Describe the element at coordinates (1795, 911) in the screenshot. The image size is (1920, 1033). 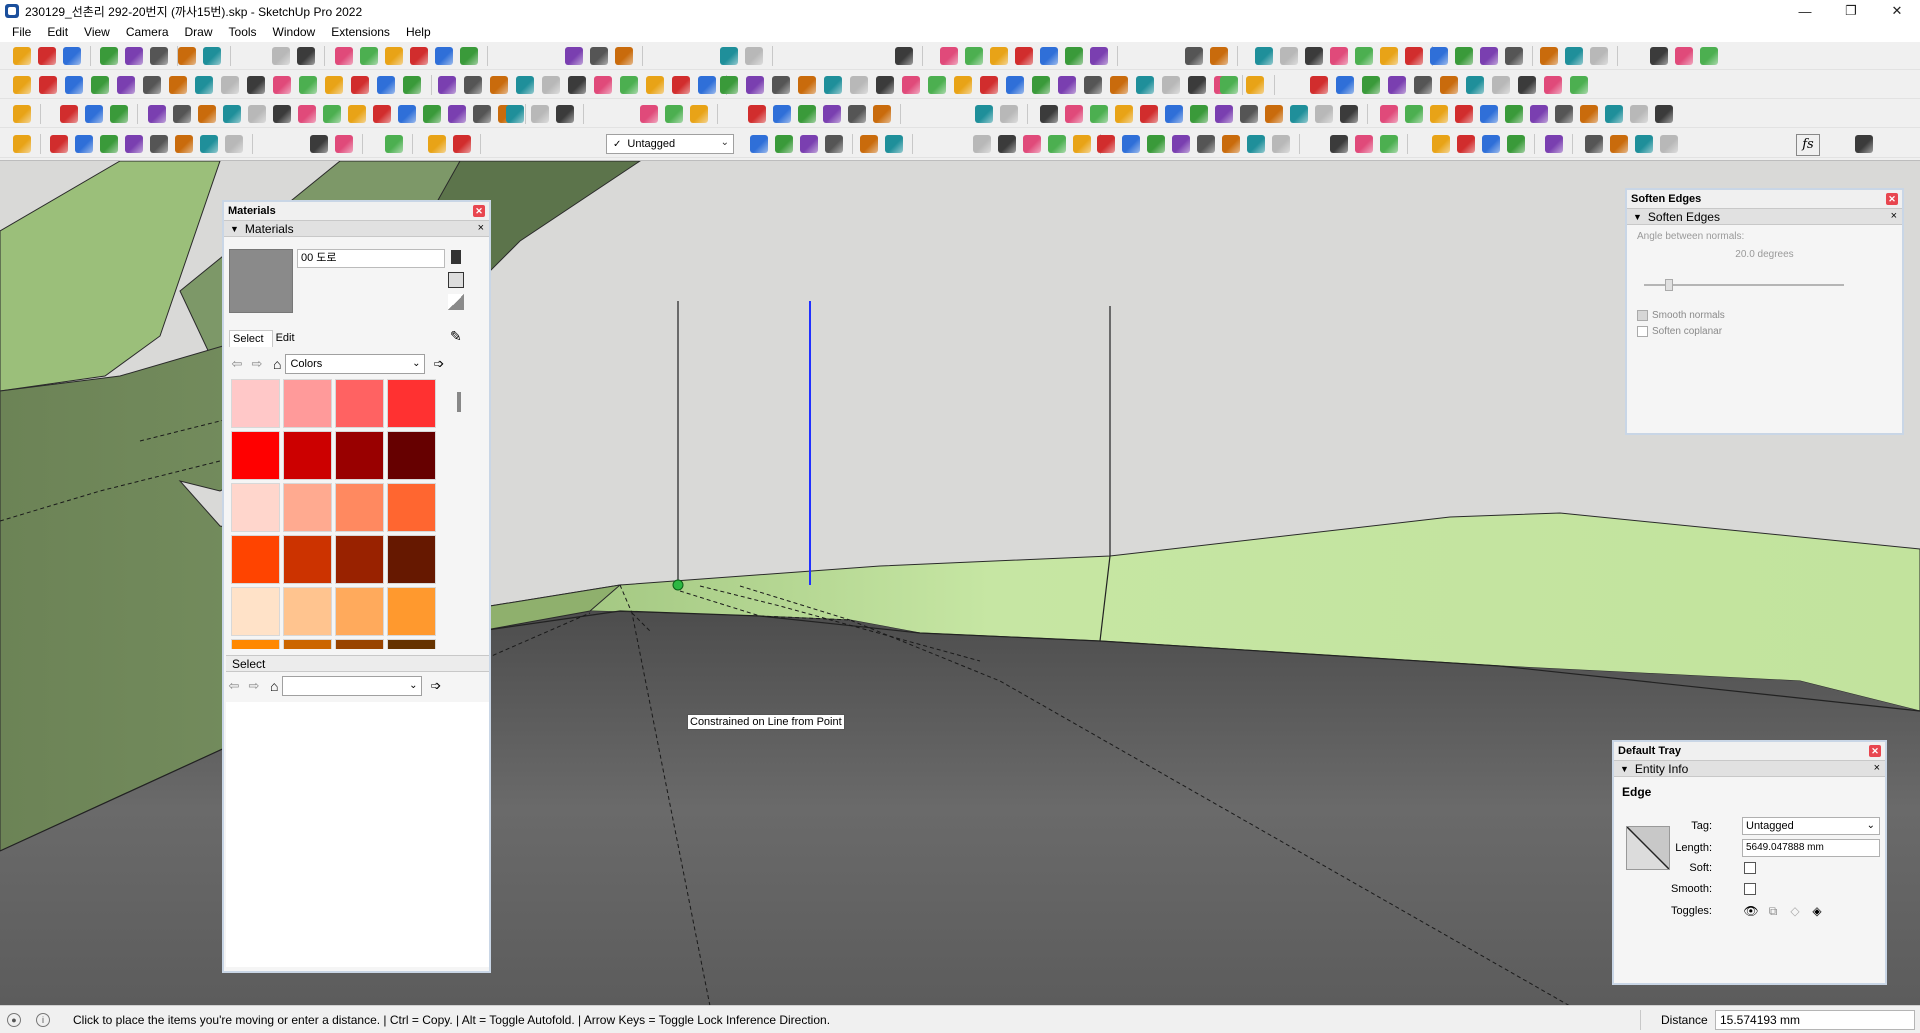
I see `receive-shadows-icon: ◇` at that location.